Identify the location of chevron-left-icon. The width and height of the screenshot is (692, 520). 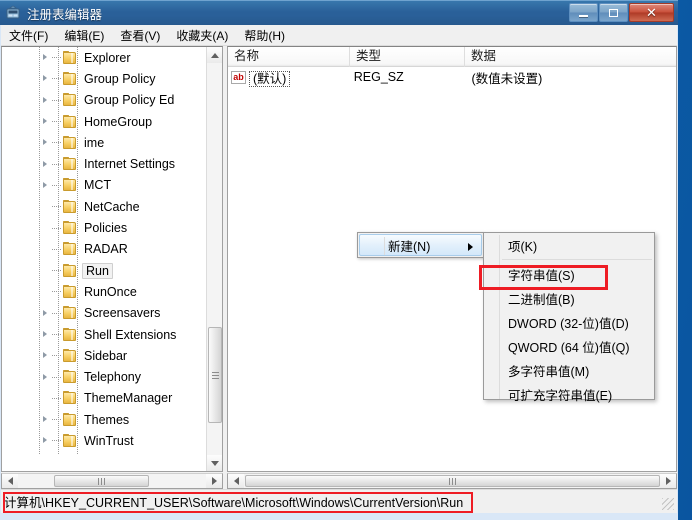
(236, 481).